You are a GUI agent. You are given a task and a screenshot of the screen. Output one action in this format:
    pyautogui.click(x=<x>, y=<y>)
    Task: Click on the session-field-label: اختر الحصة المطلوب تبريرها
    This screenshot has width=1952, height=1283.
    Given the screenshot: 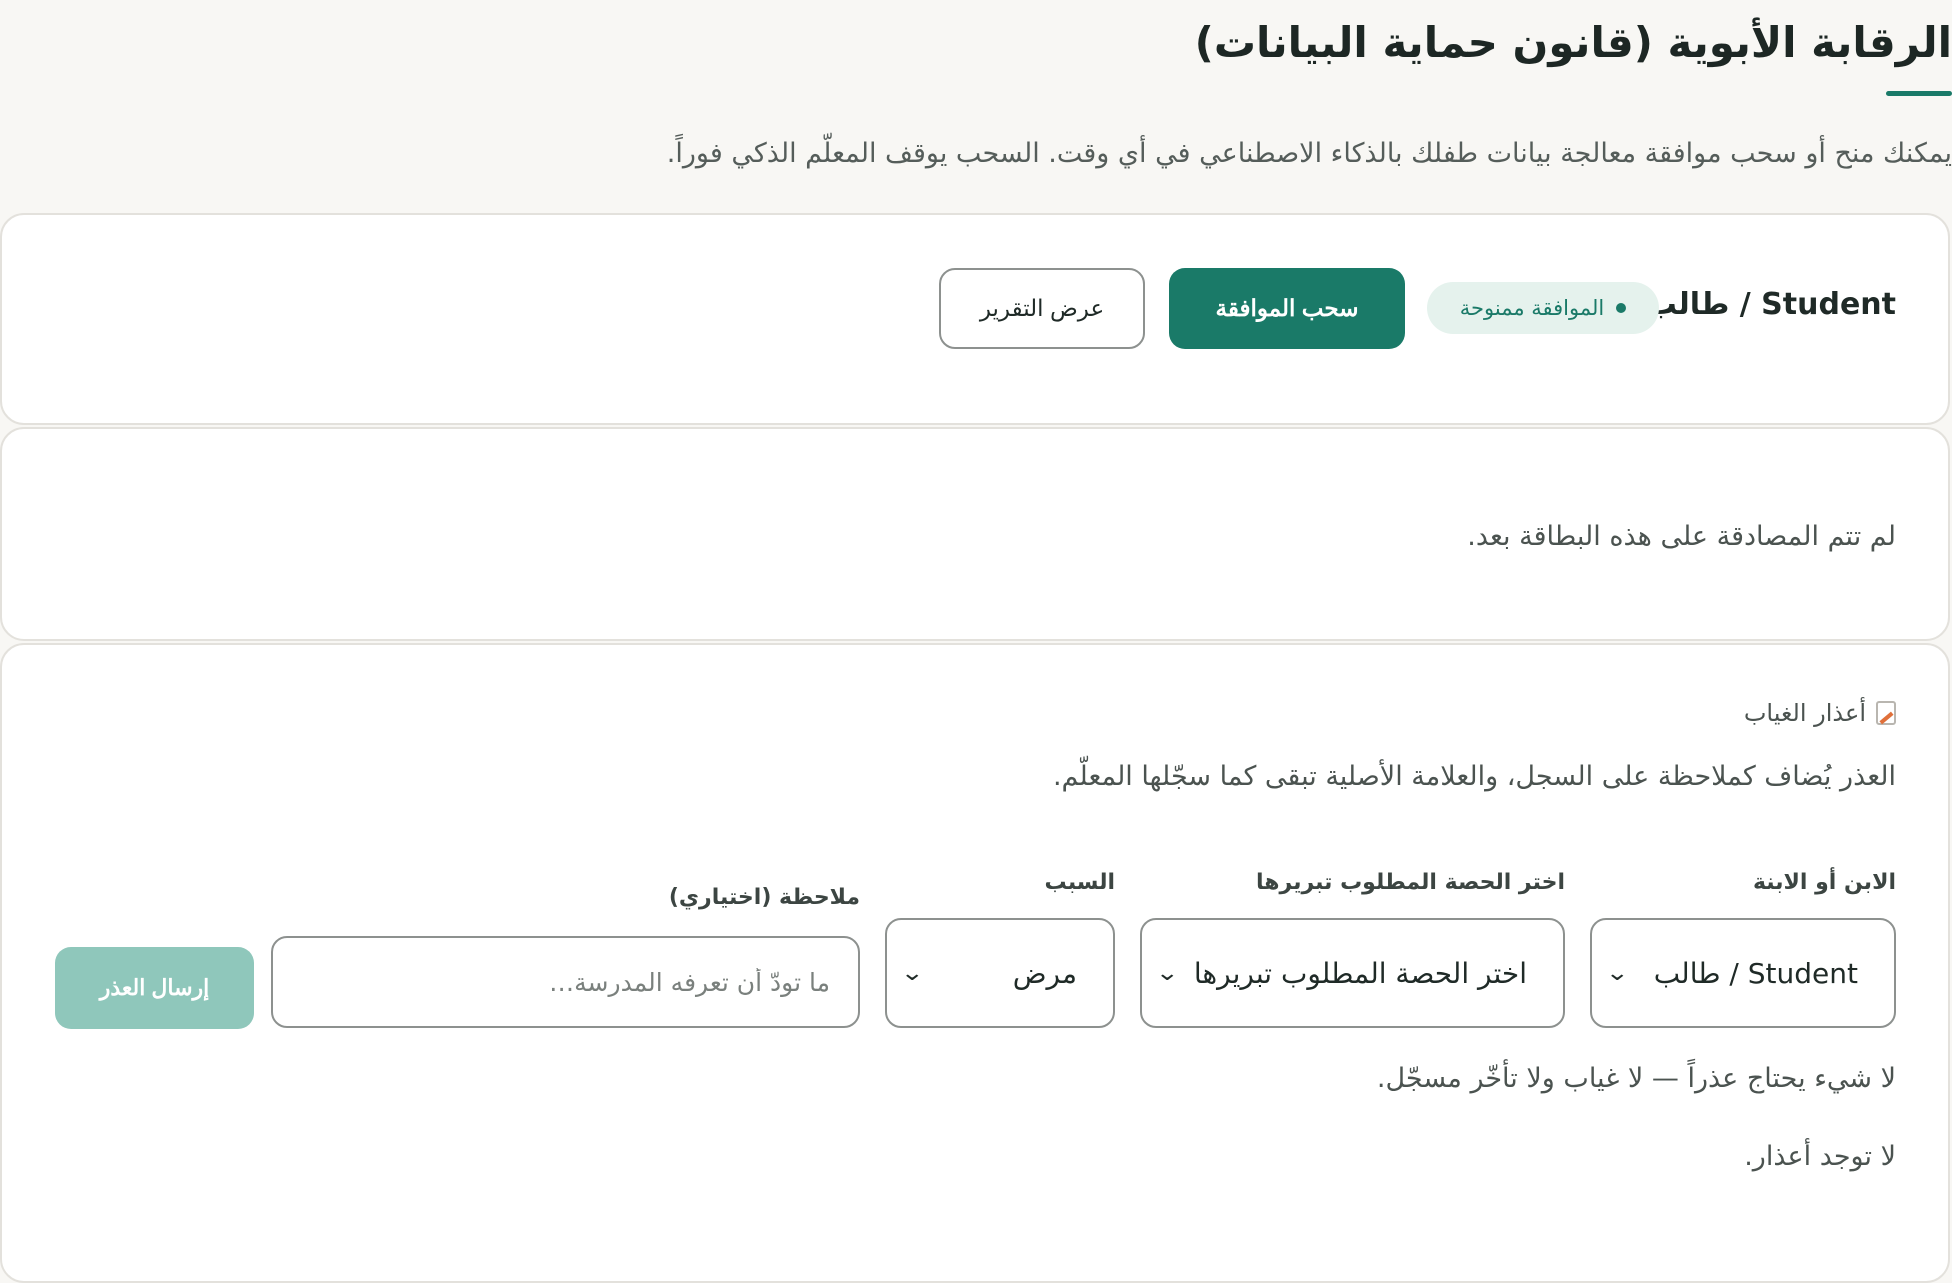 What is the action you would take?
    pyautogui.click(x=1410, y=882)
    